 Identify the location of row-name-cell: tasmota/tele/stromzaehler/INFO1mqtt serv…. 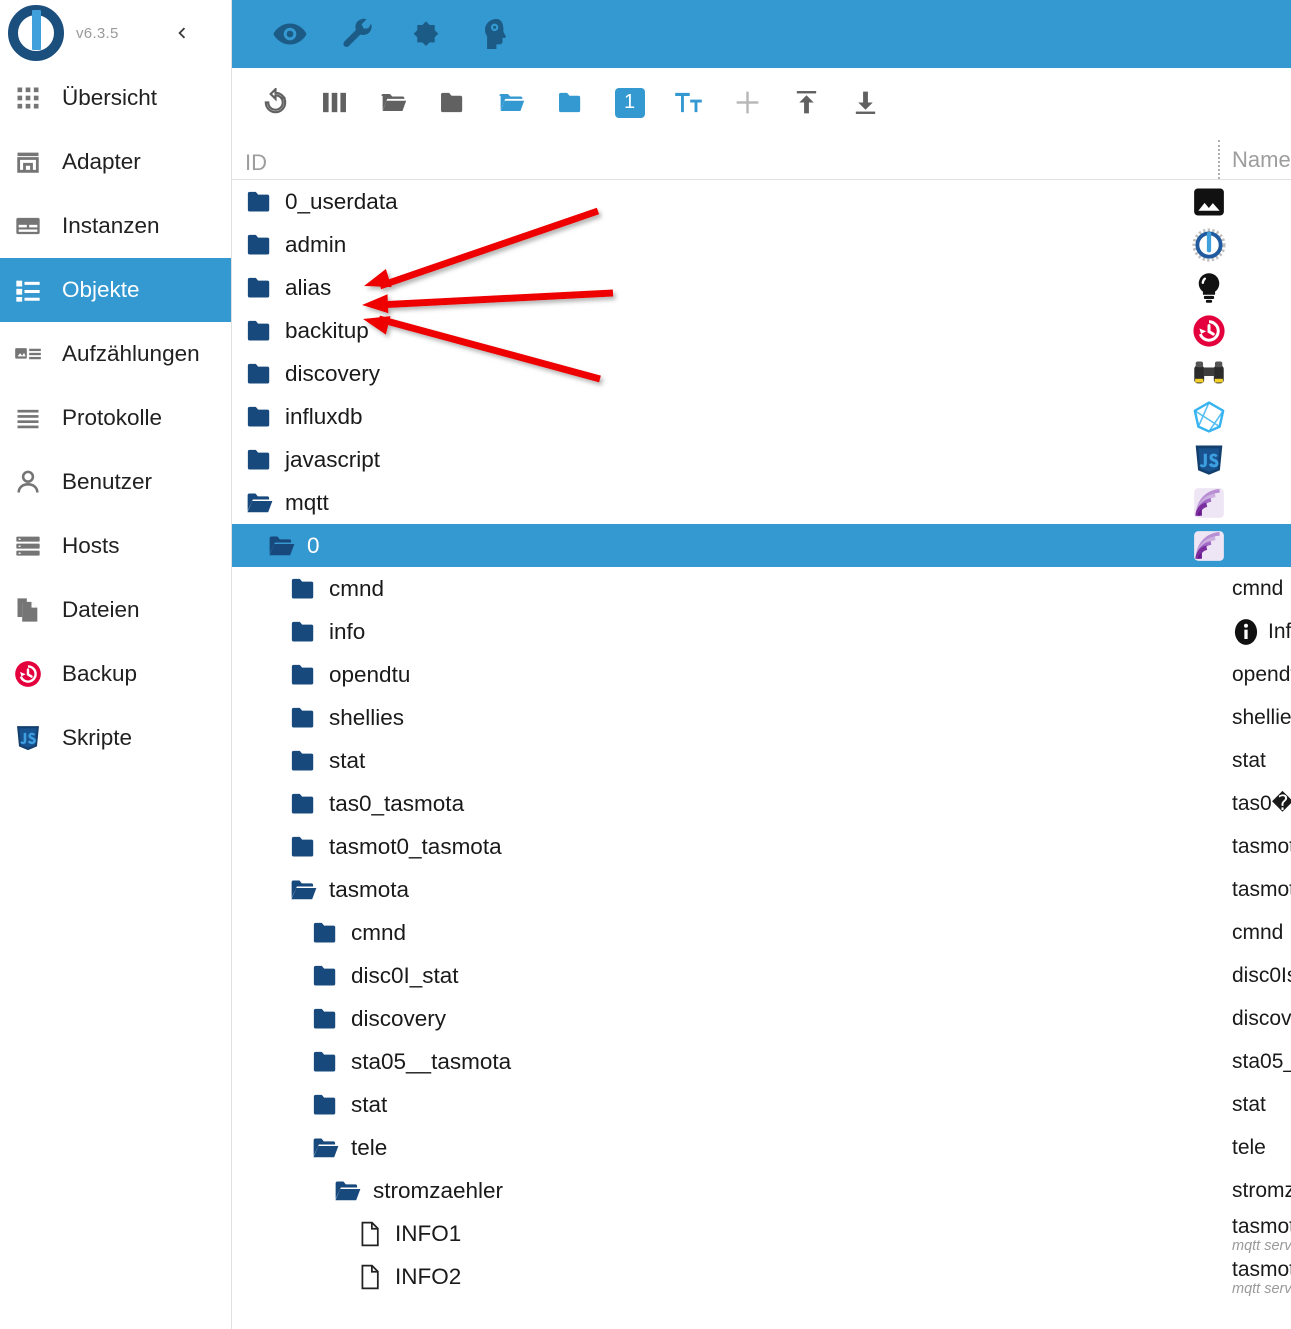
(1261, 1233).